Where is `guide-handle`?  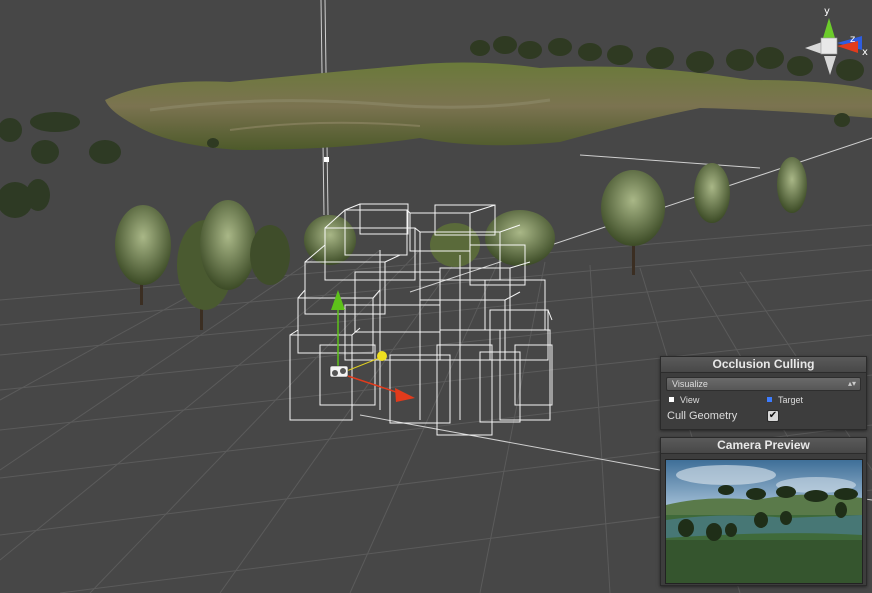 guide-handle is located at coordinates (326, 159).